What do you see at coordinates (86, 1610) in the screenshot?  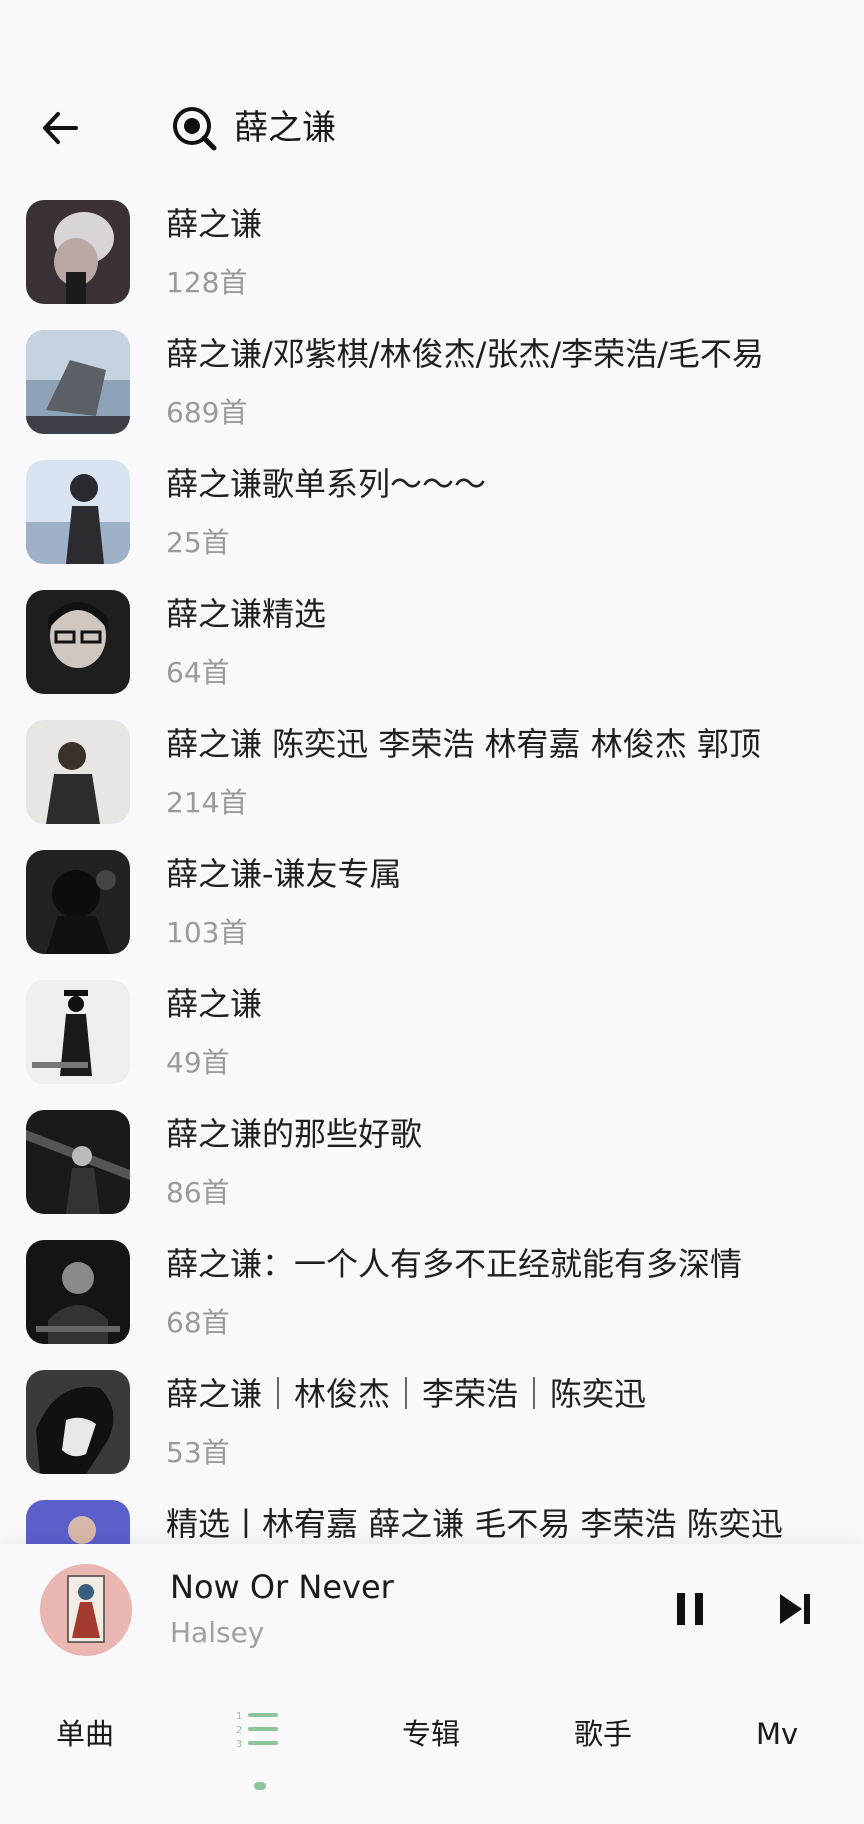 I see `album-cover-image` at bounding box center [86, 1610].